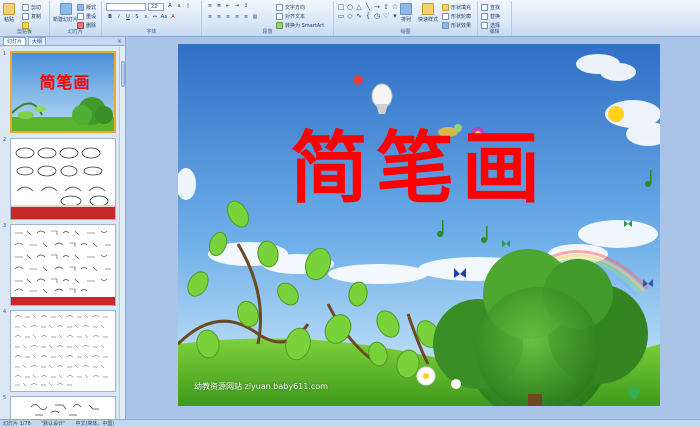 Image resolution: width=700 pixels, height=427 pixels. Describe the element at coordinates (63, 267) in the screenshot. I see `thumbnail-3-art` at that location.